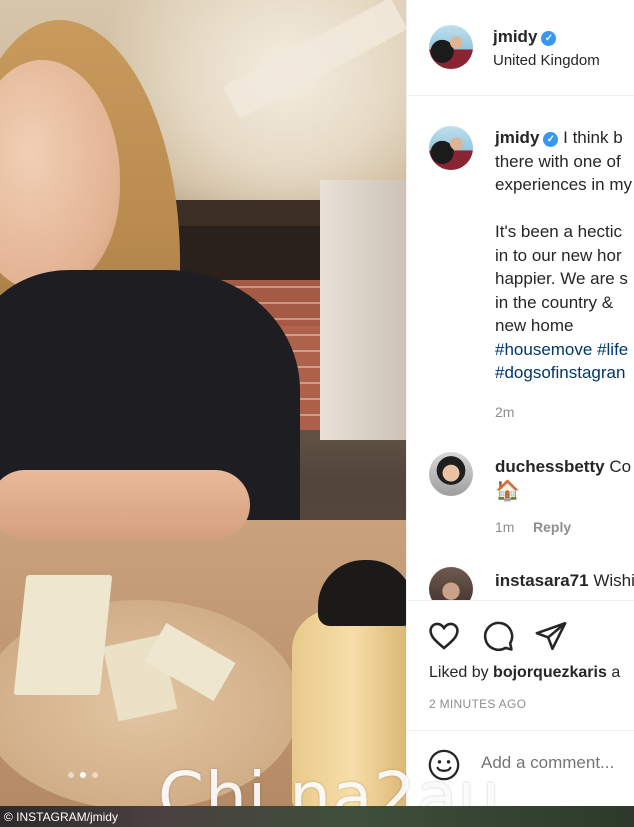 The height and width of the screenshot is (827, 634). What do you see at coordinates (520, 48) in the screenshot?
I see `post-header: jmidy ✓ United Kingdom` at bounding box center [520, 48].